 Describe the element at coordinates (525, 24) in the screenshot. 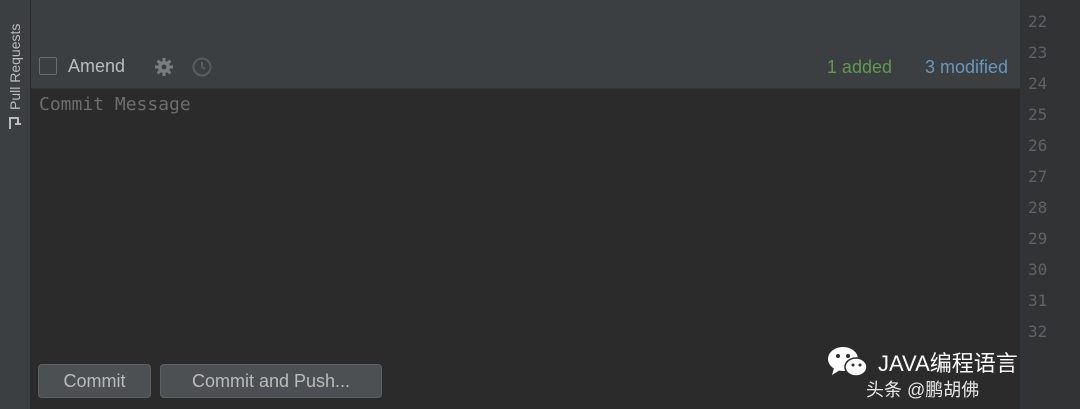

I see `changes-panel` at that location.